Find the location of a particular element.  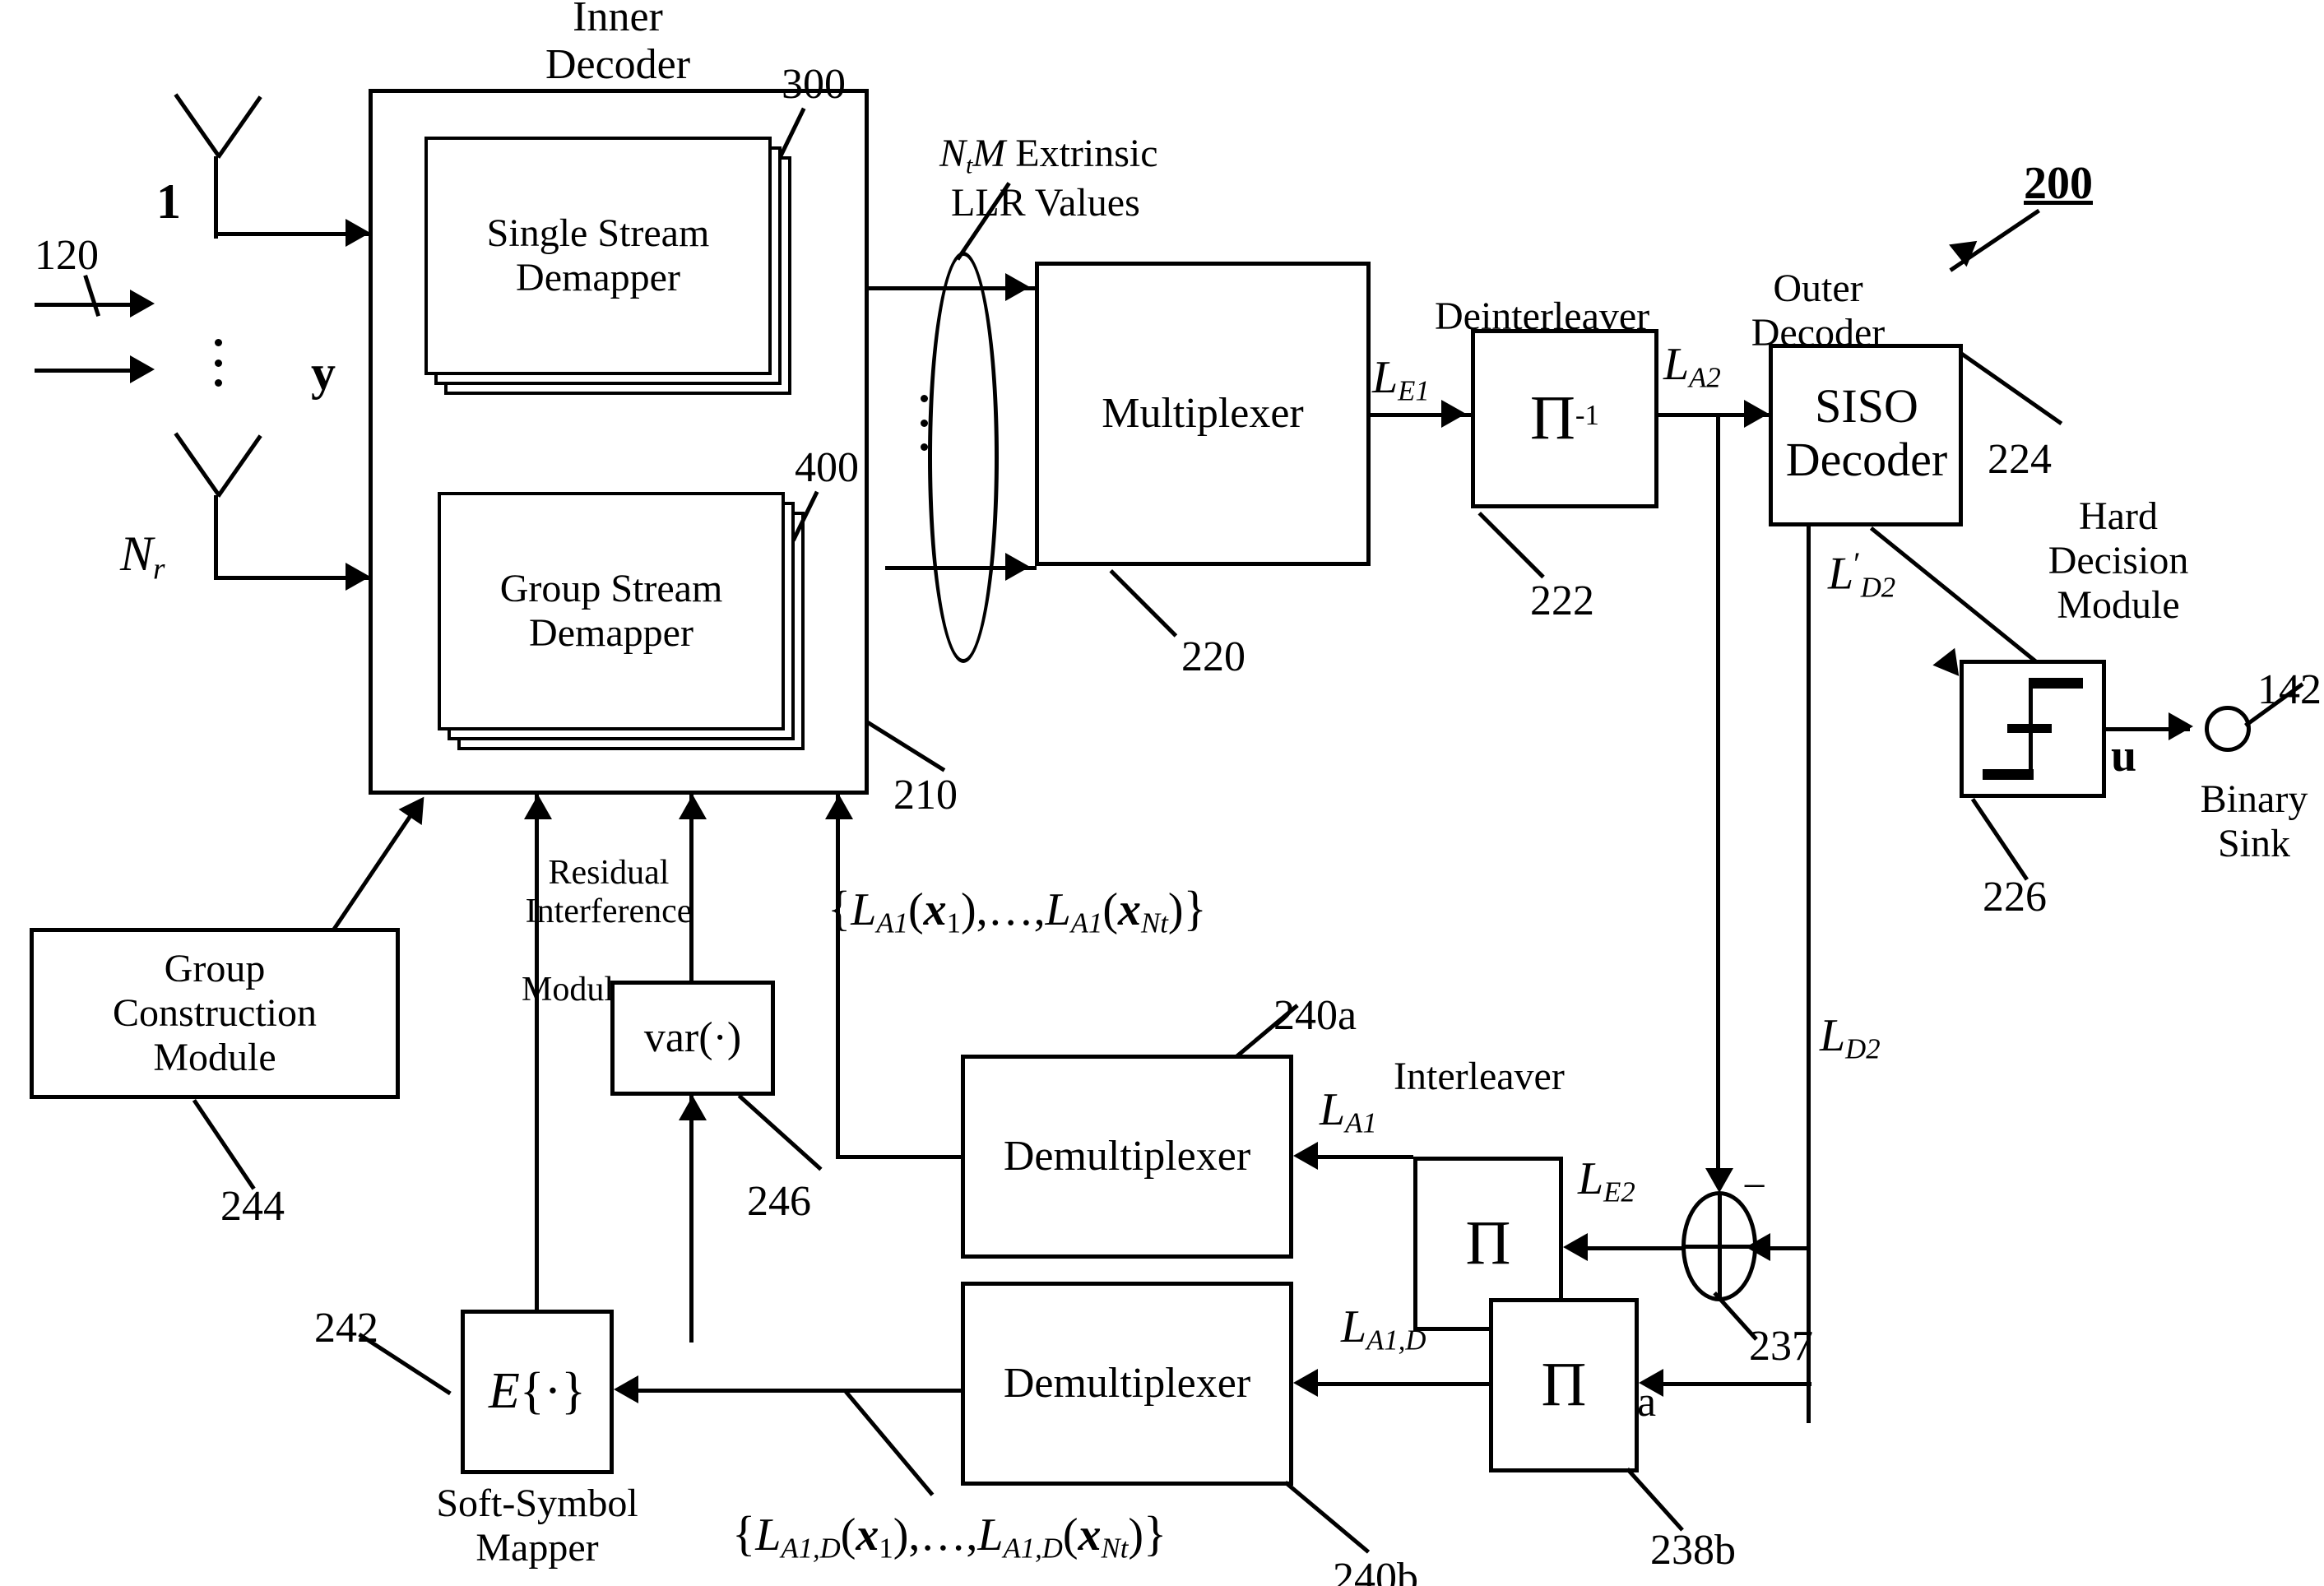

ref-237: 237 is located at coordinates (1781, 1347).